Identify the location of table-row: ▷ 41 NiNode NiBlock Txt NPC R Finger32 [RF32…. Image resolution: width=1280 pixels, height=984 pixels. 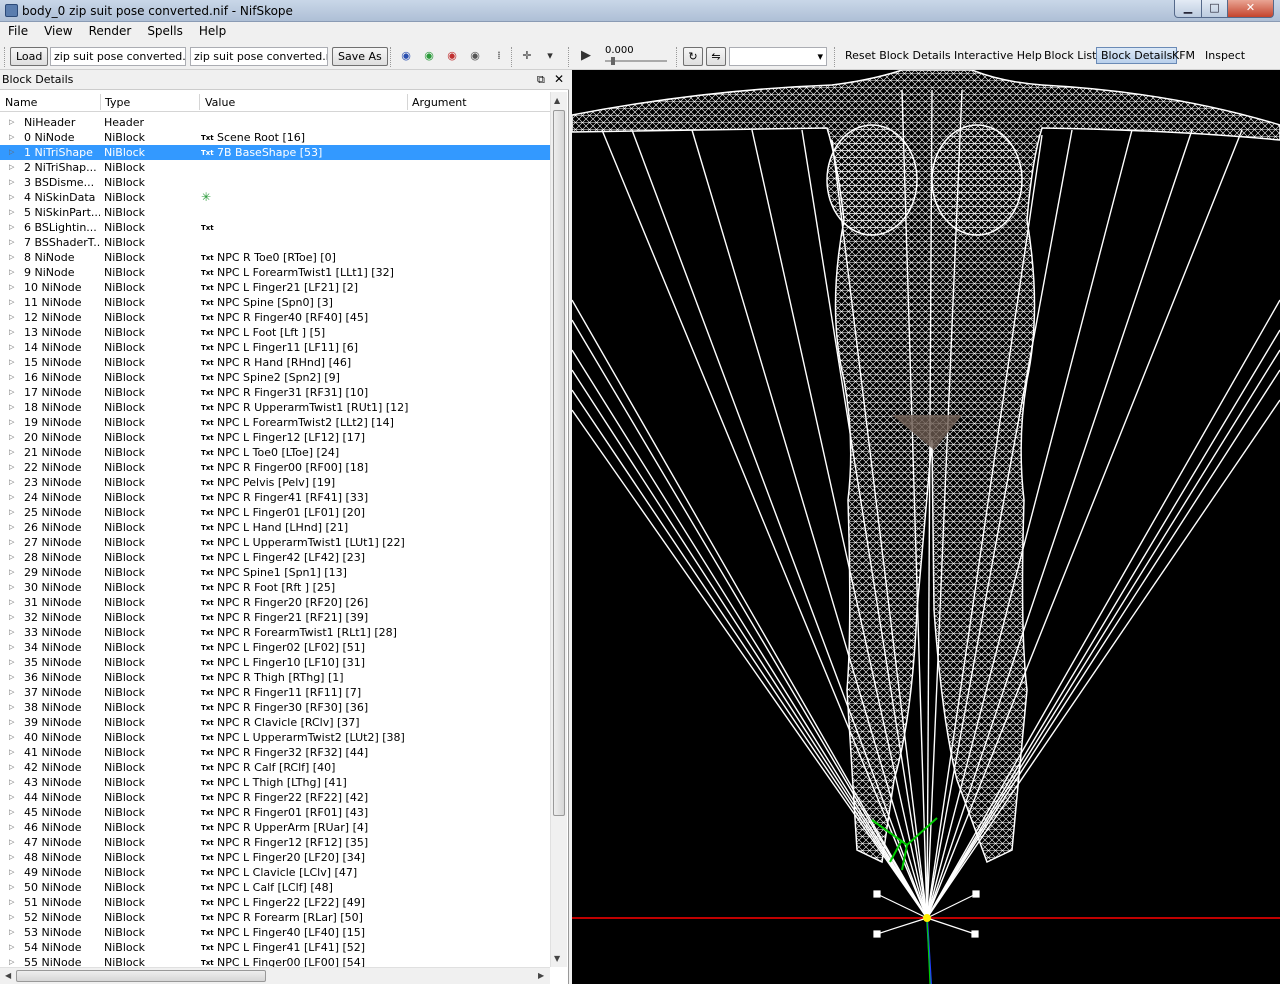
(275, 752).